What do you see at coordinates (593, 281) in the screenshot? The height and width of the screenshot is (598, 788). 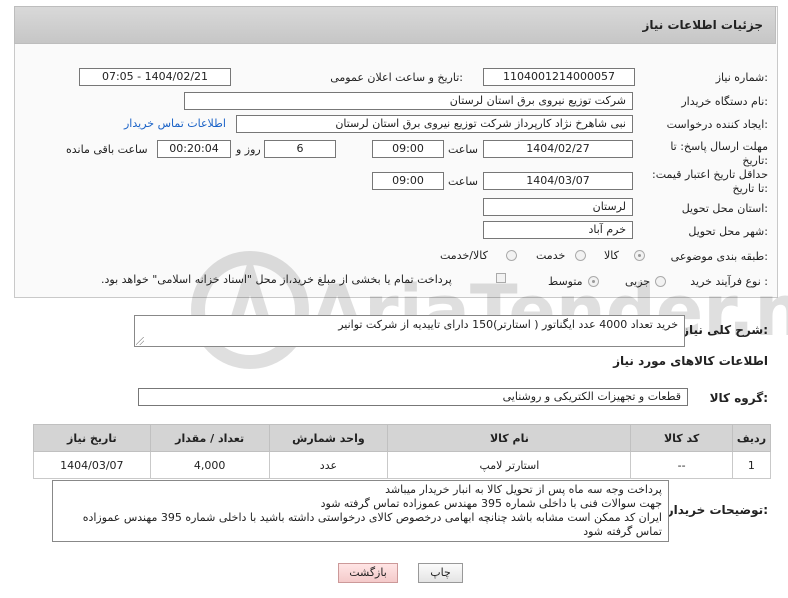 I see `purchase-radio-medium` at bounding box center [593, 281].